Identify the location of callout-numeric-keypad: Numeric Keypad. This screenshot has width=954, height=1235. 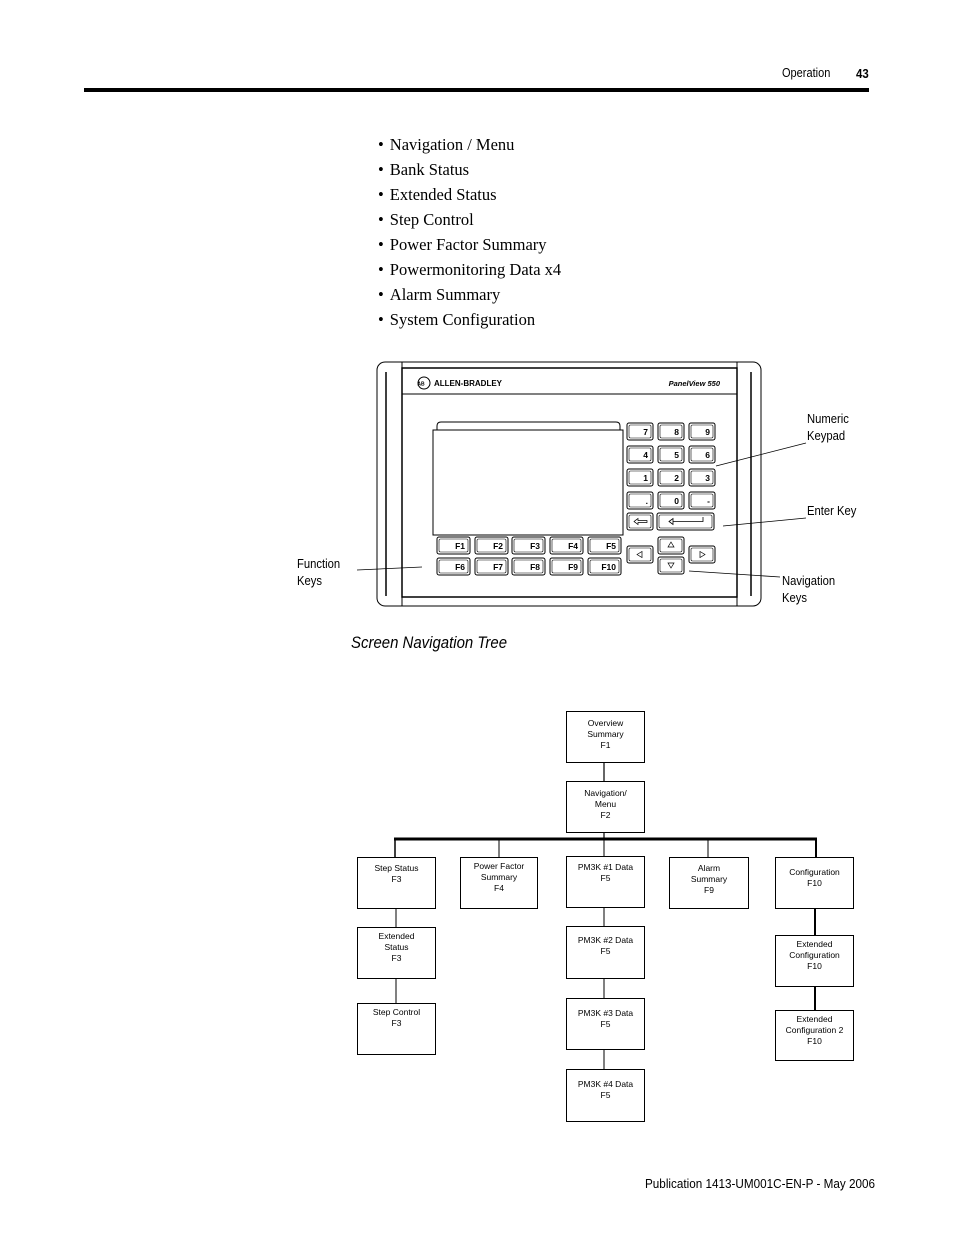
(828, 428).